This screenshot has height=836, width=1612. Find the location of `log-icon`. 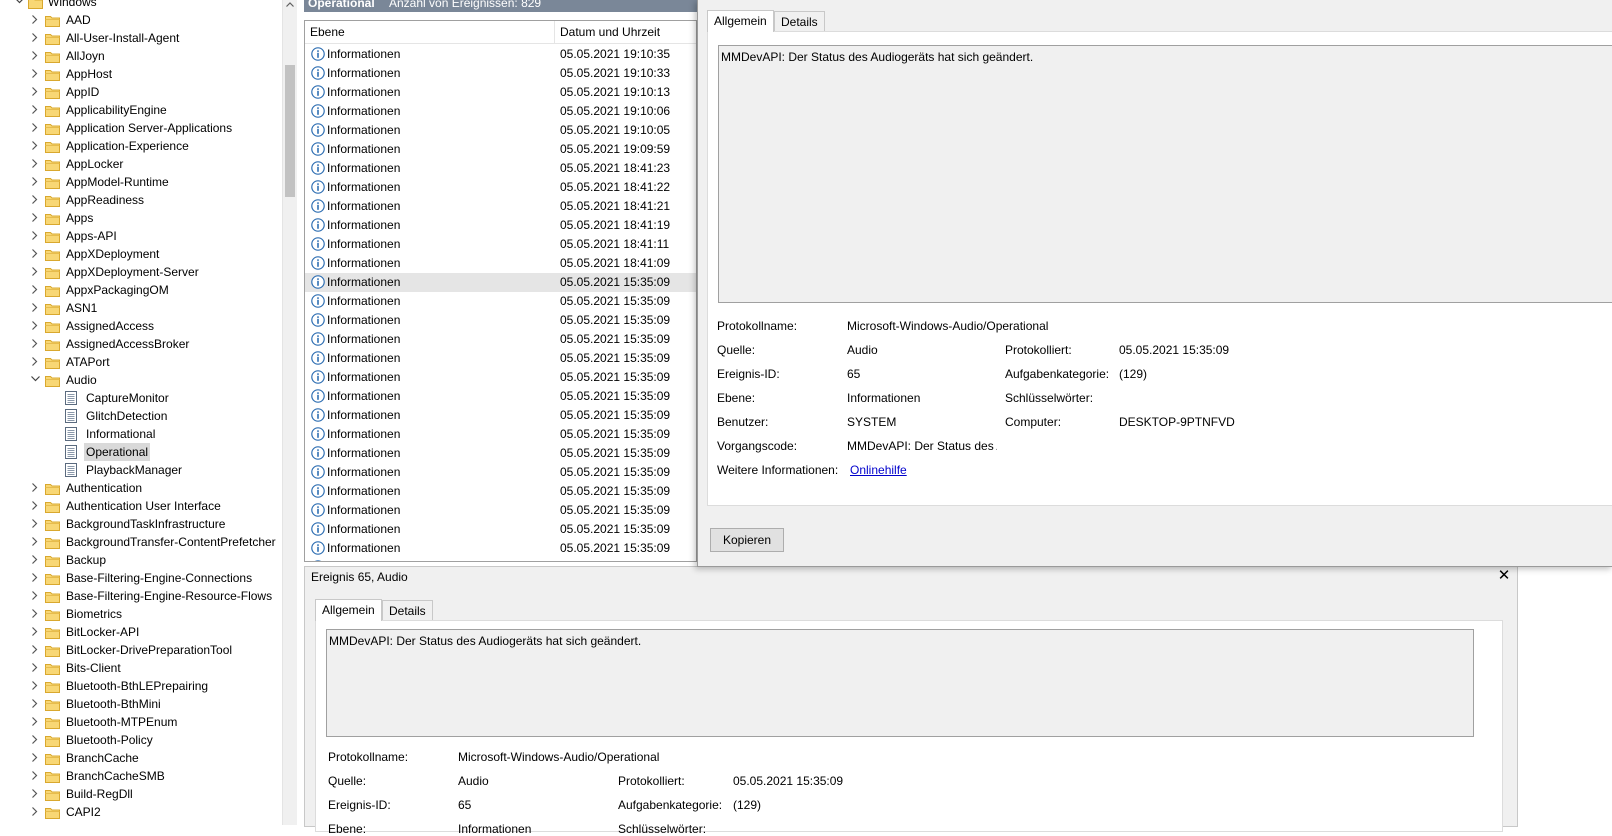

log-icon is located at coordinates (71, 434).